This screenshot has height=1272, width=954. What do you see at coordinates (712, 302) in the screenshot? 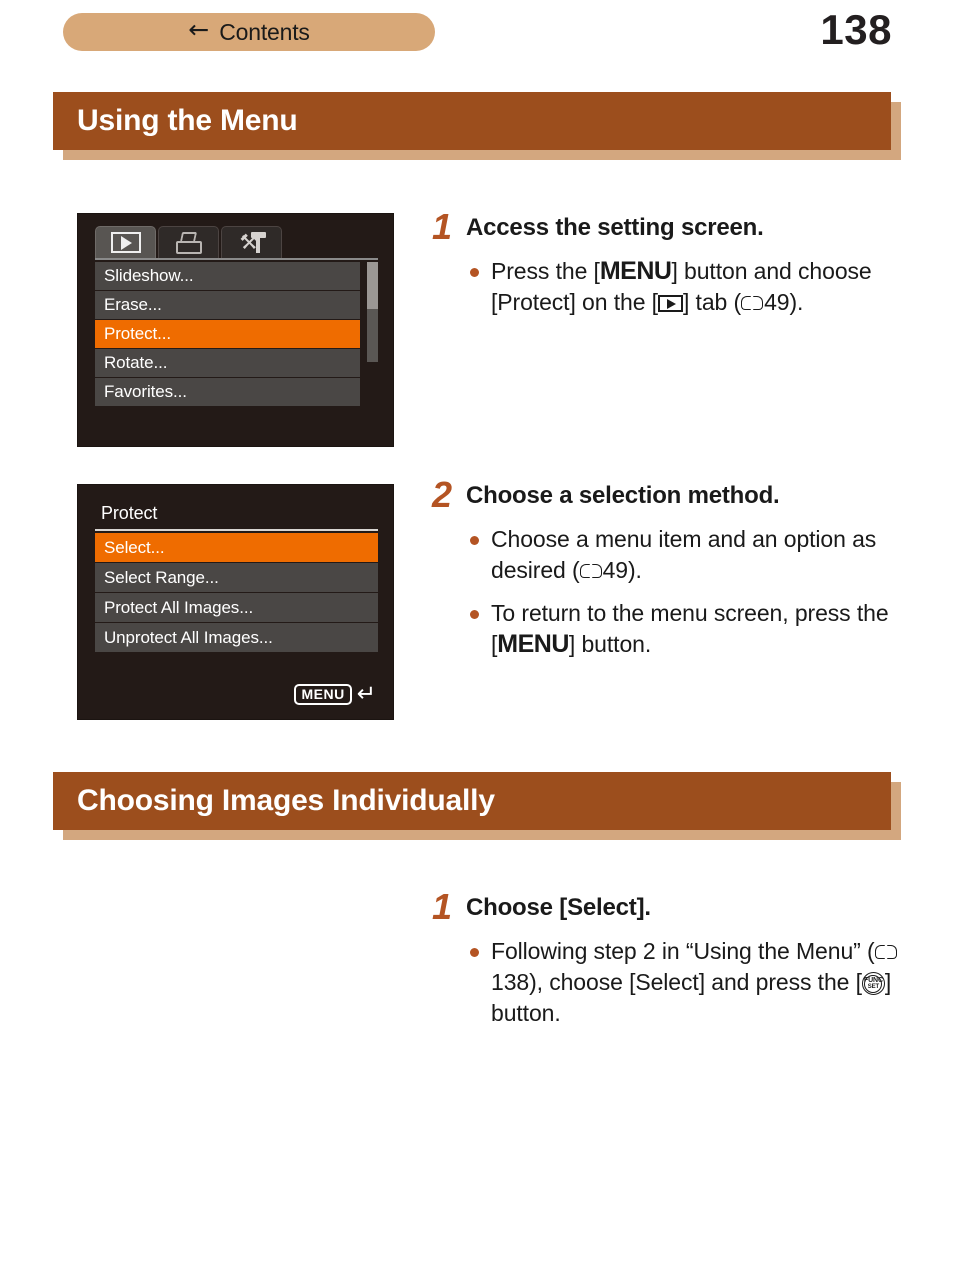
I see `bullet-text-part: ] tab (` at bounding box center [712, 302].